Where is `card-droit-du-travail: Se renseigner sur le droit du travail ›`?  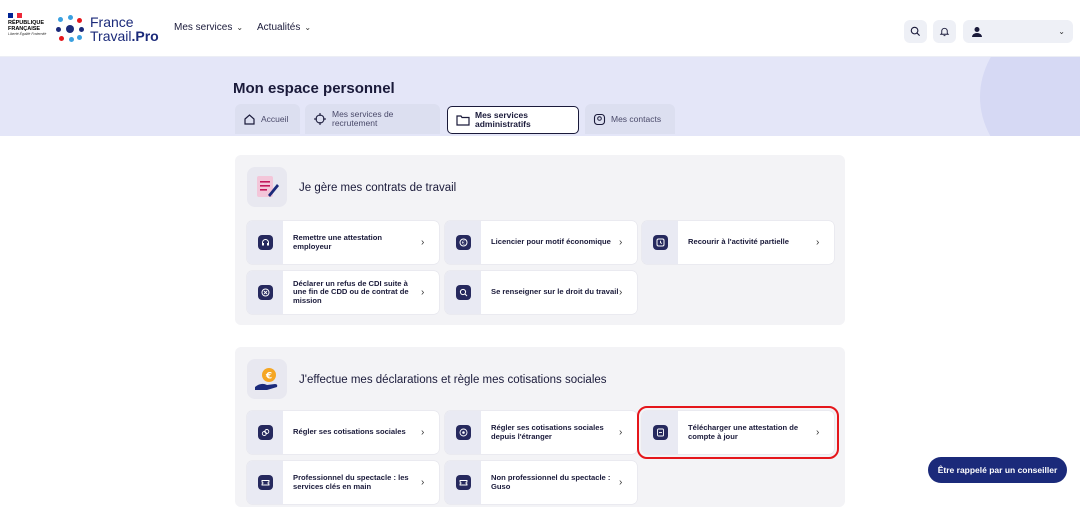
card-droit-du-travail: Se renseigner sur le droit du travail › is located at coordinates (541, 292).